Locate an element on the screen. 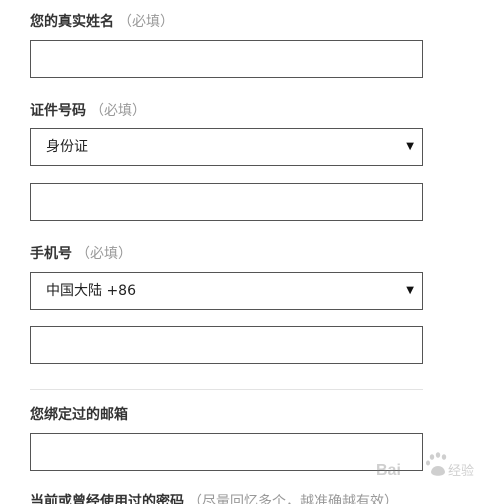  bound-email-label: 您绑定过的邮箱 is located at coordinates (79, 415).